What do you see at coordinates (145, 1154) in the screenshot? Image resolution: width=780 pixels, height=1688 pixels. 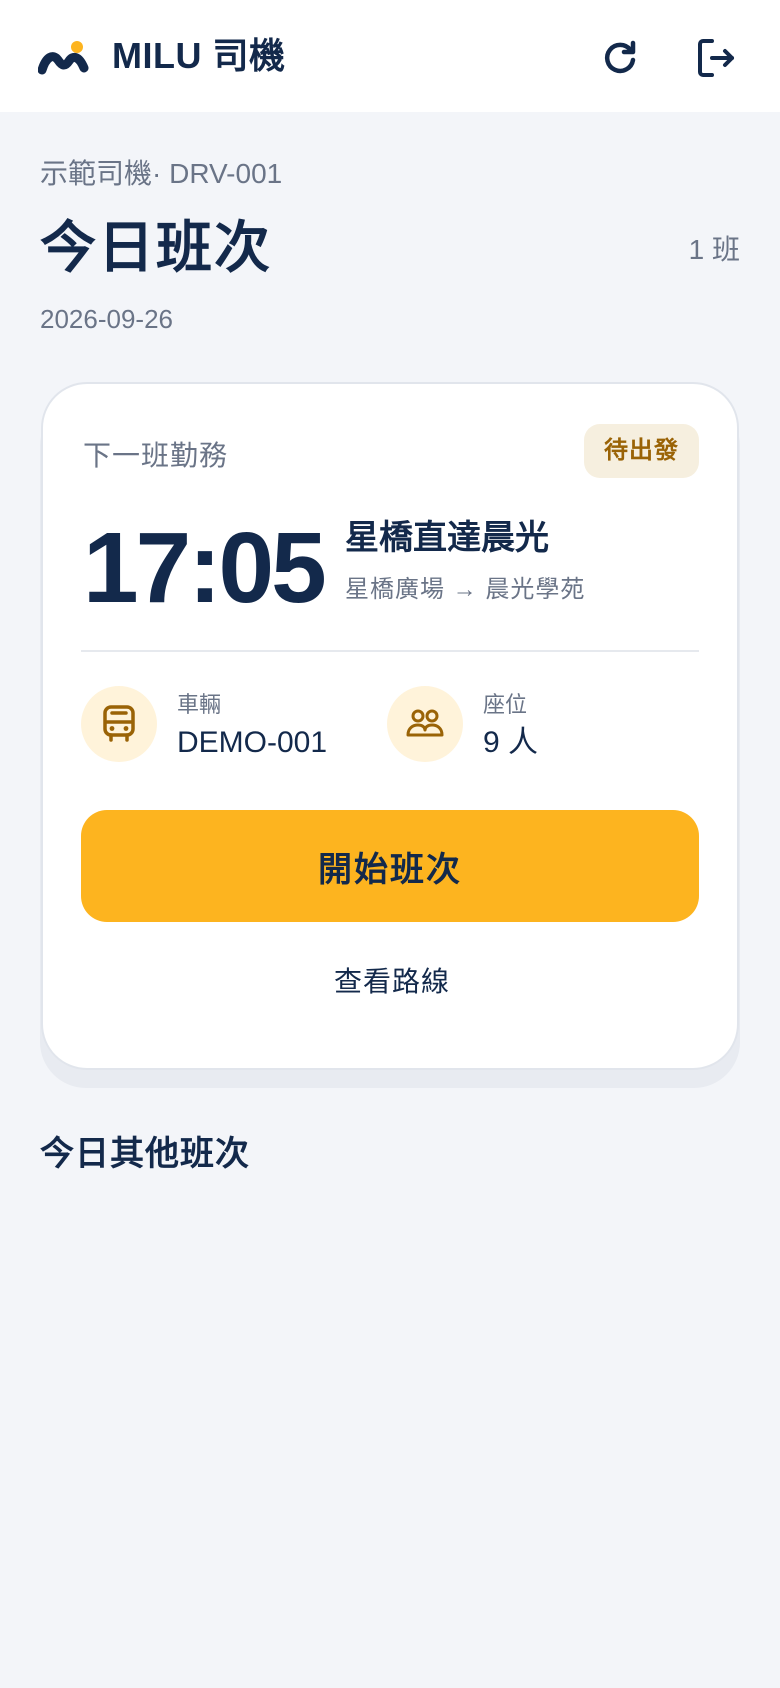 I see `other-trips-title: 今日其他班次` at bounding box center [145, 1154].